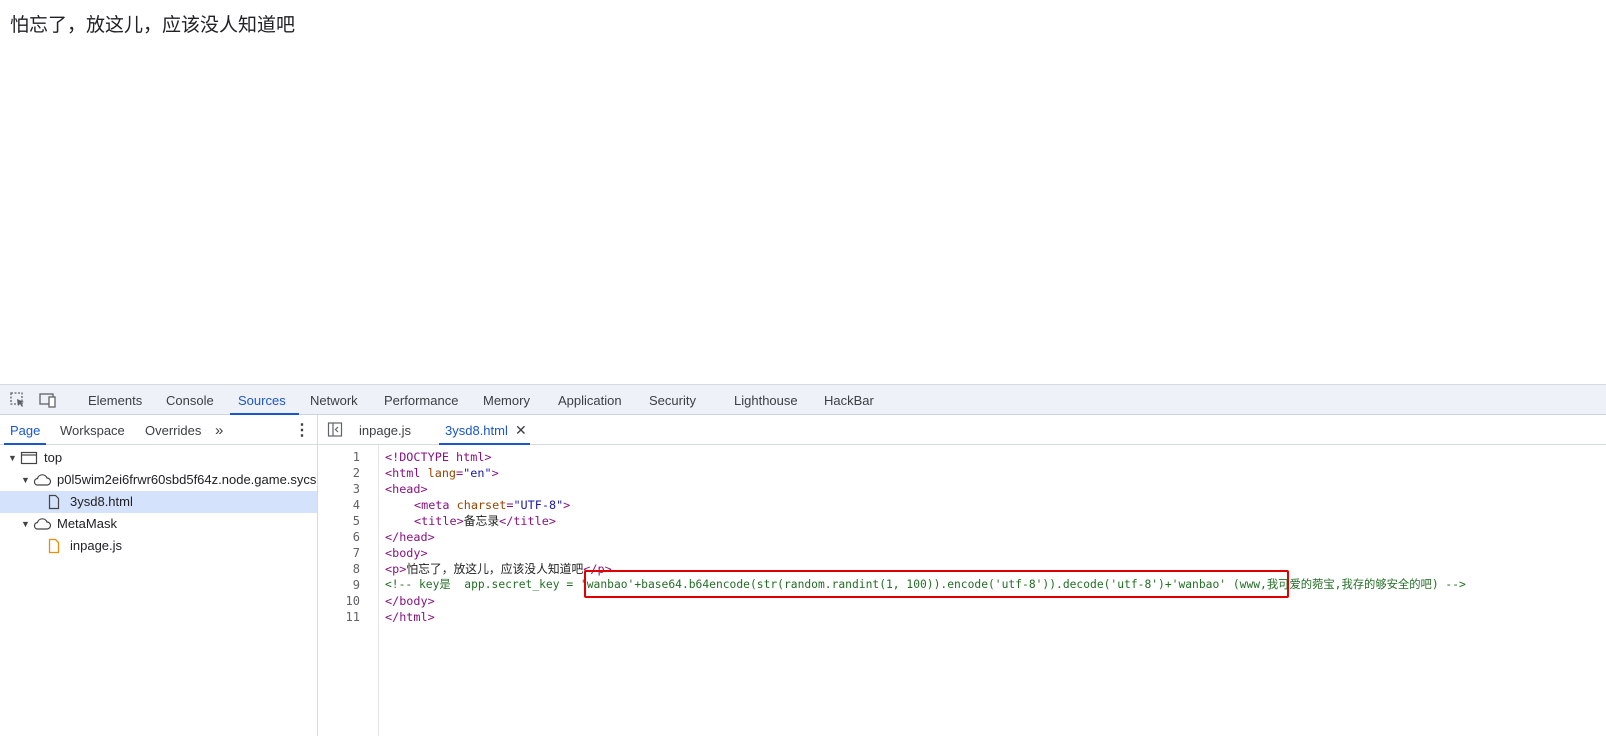 The image size is (1606, 736). I want to click on more-tabs-chevron-icon: », so click(219, 429).